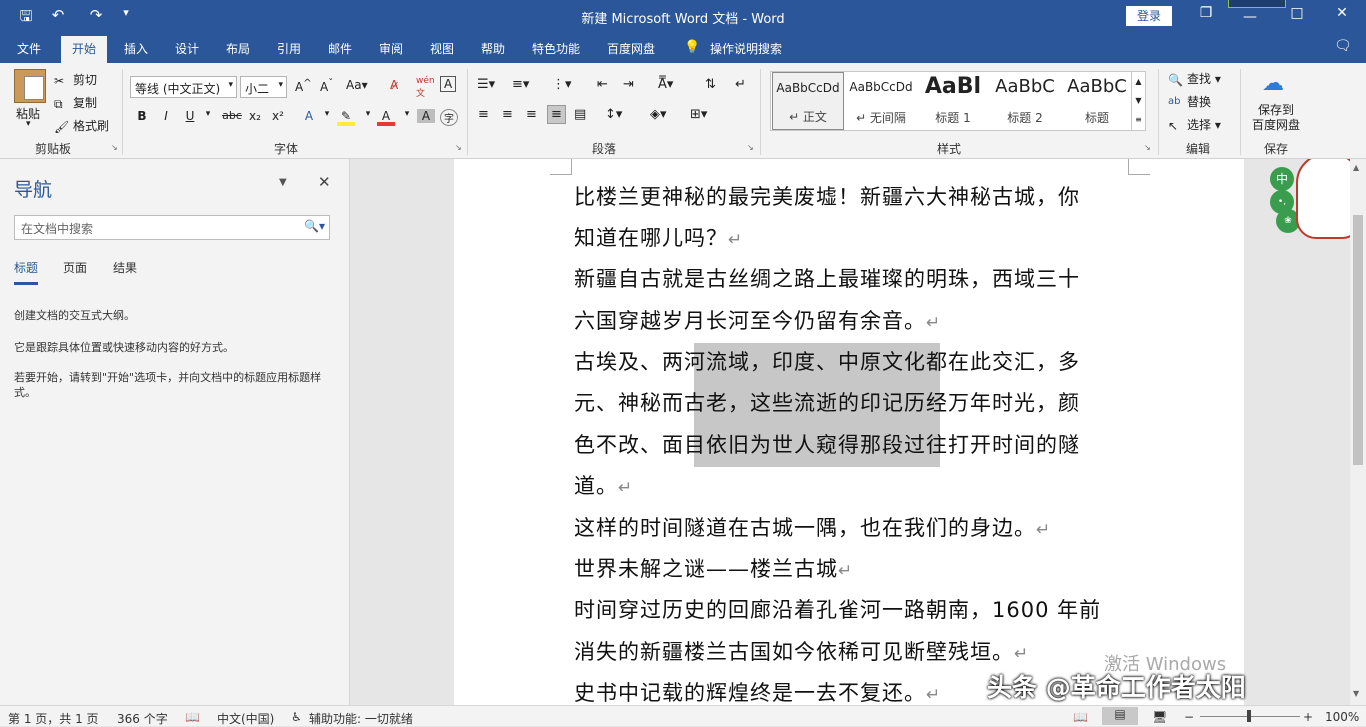  Describe the element at coordinates (1297, 13) in the screenshot. I see `maximize-button: □` at that location.